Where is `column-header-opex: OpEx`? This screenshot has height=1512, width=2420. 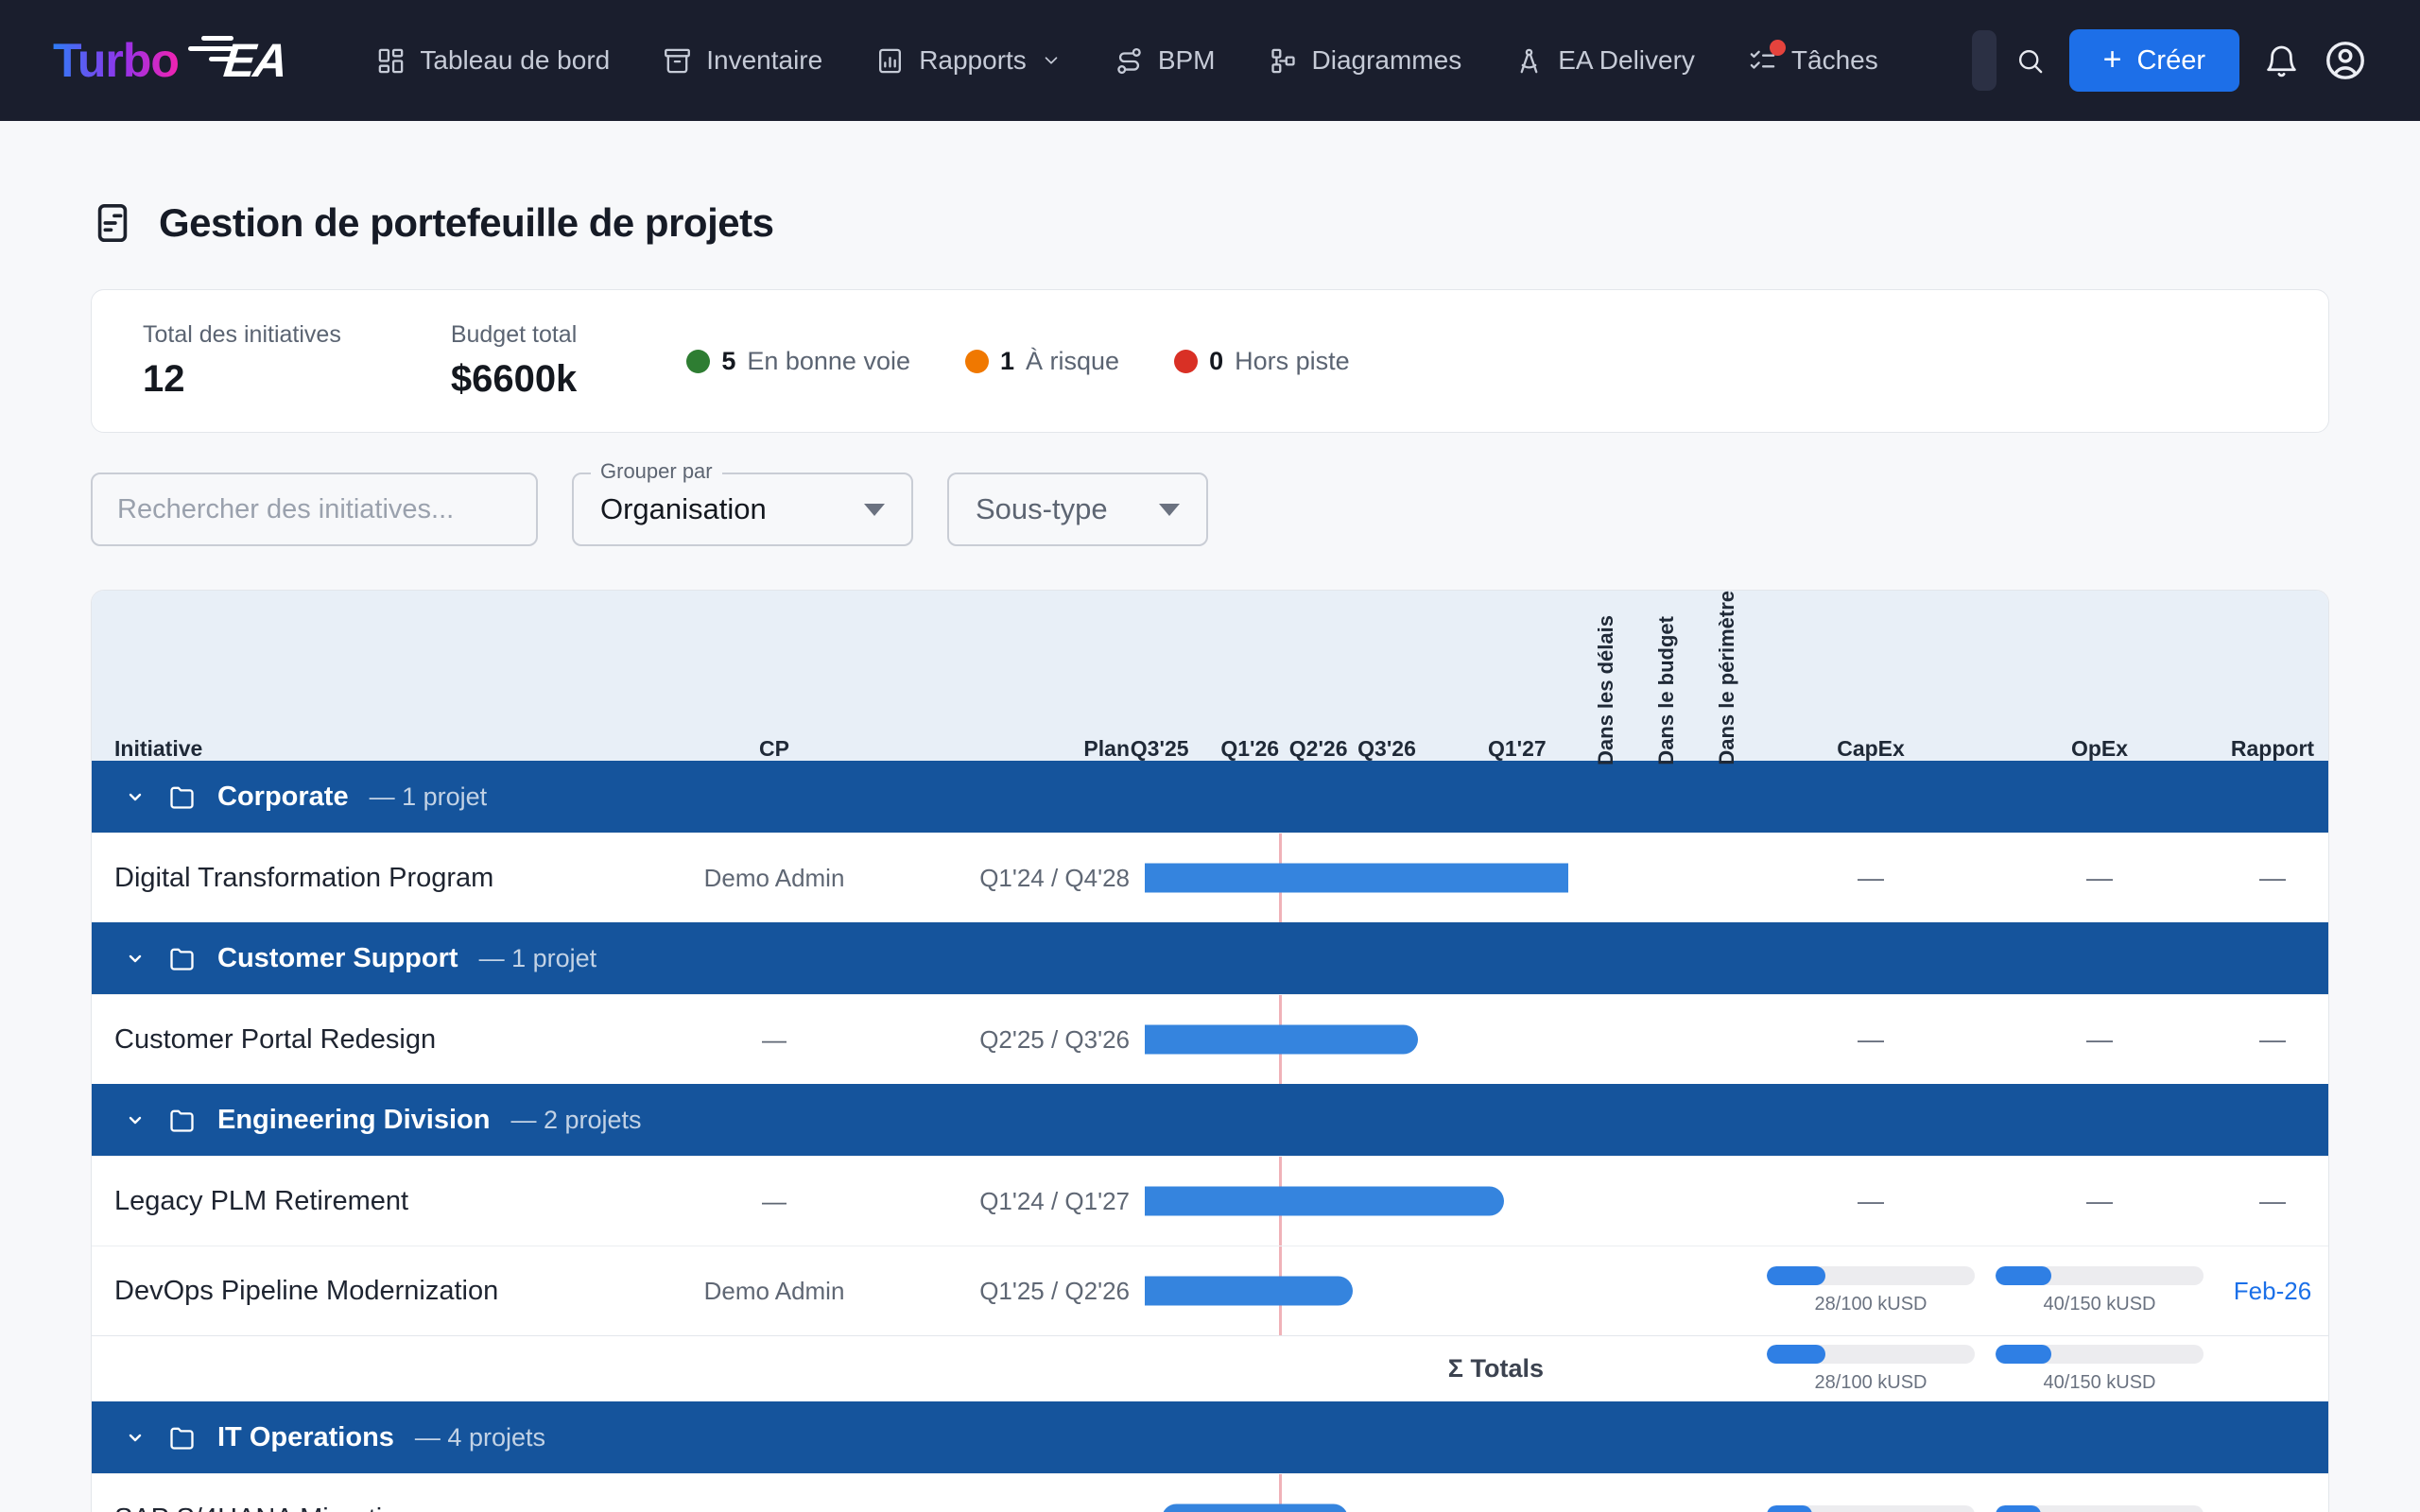
column-header-opex: OpEx is located at coordinates (2099, 748).